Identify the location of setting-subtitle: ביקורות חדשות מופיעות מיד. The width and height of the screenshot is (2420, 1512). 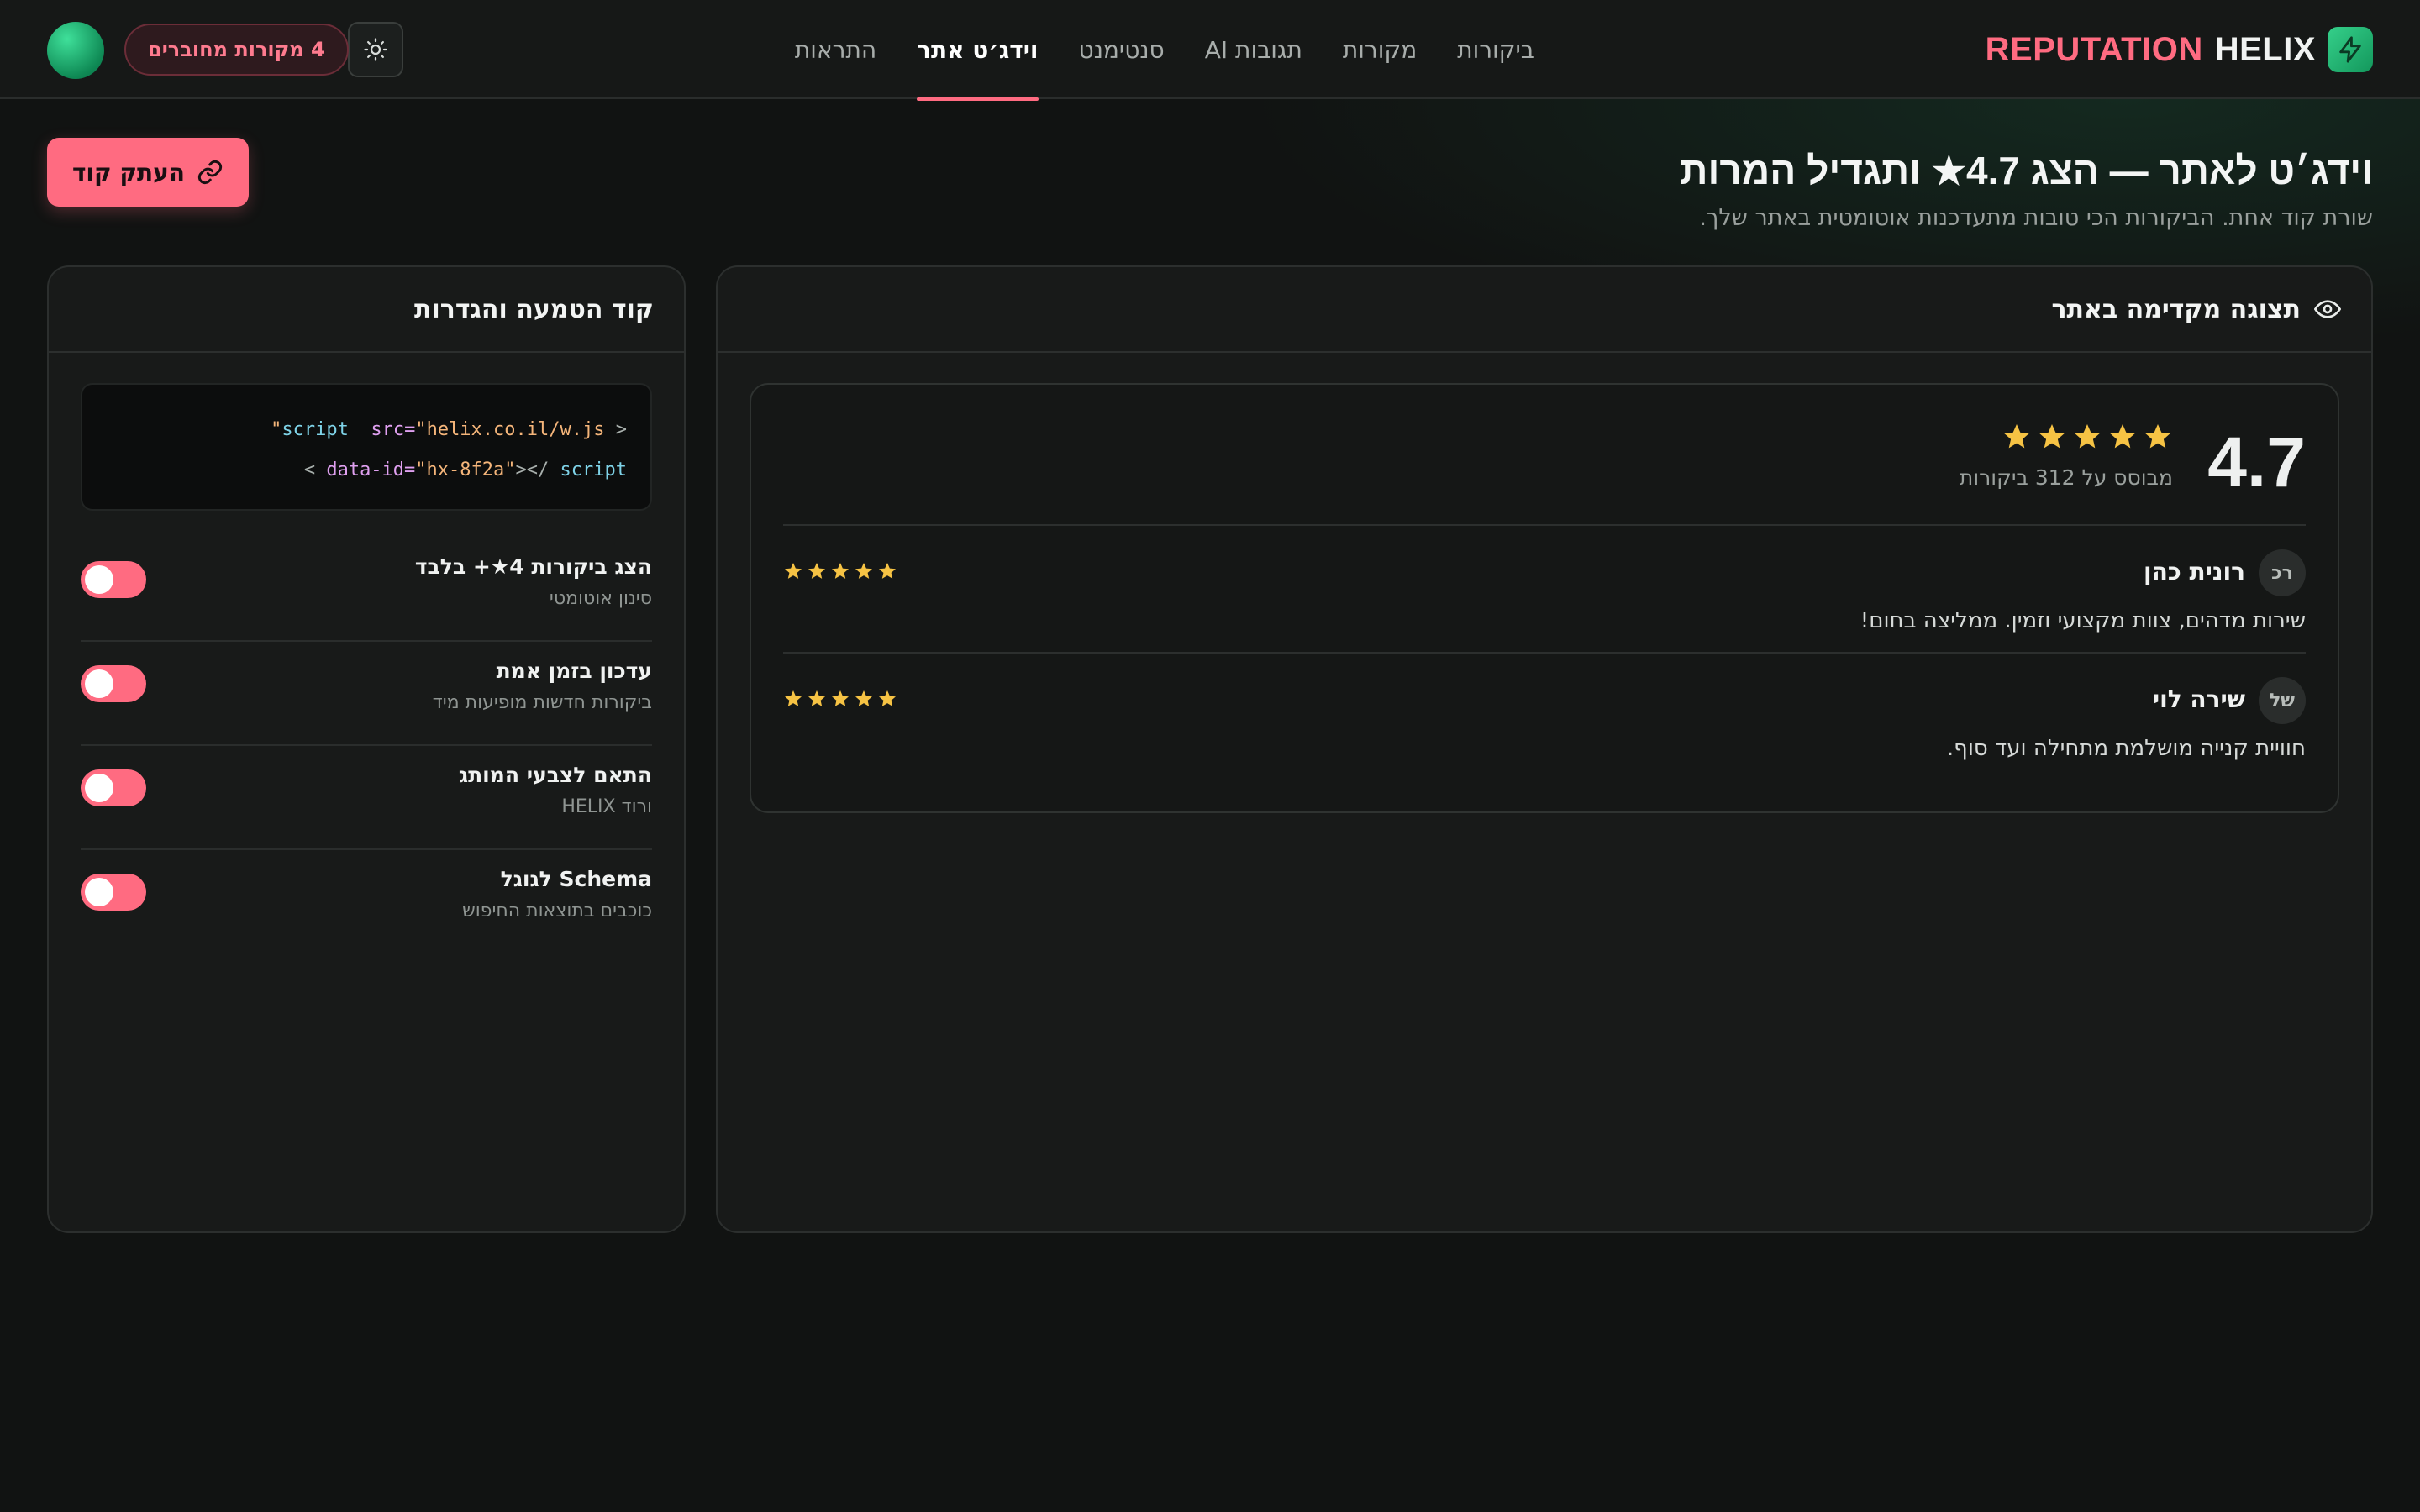
(542, 702).